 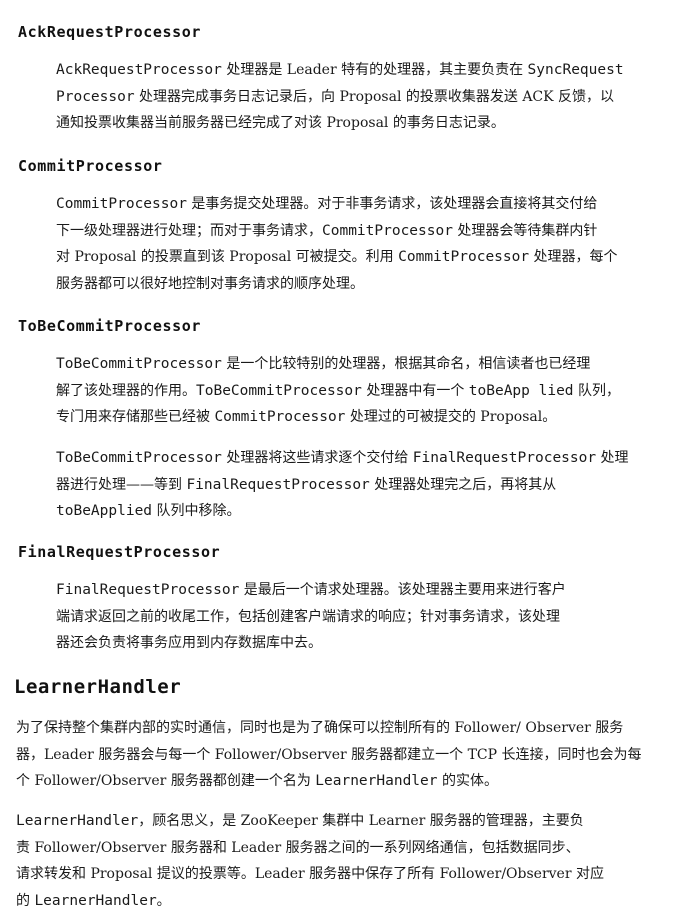 What do you see at coordinates (95, 96) in the screenshot?
I see `inline-code: Processor` at bounding box center [95, 96].